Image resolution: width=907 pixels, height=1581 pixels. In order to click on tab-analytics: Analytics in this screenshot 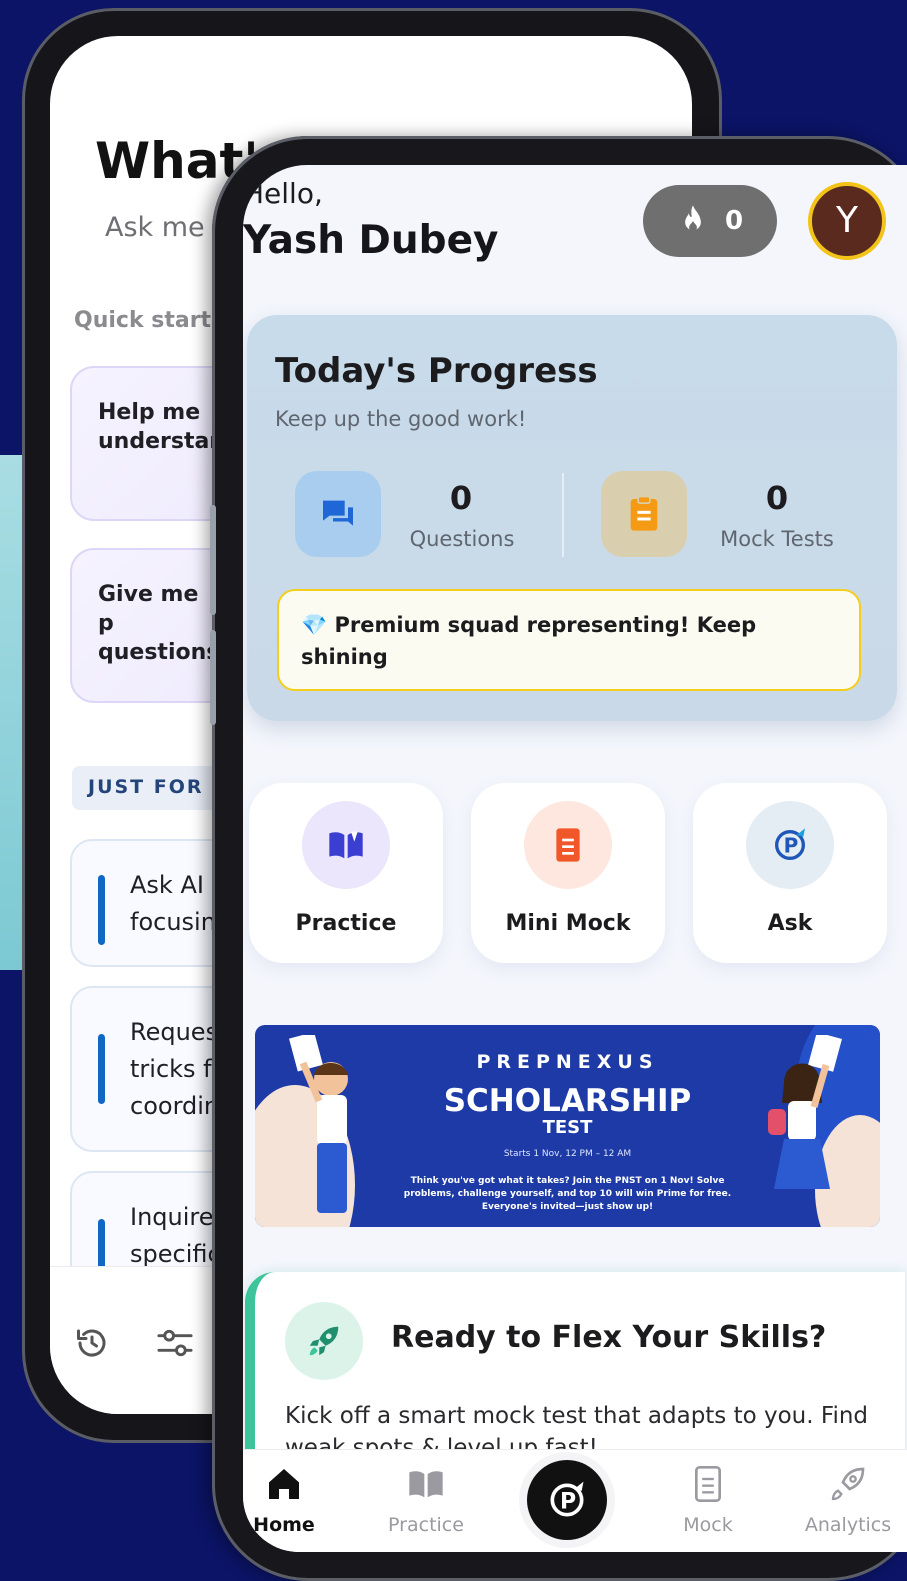, I will do `click(848, 1500)`.